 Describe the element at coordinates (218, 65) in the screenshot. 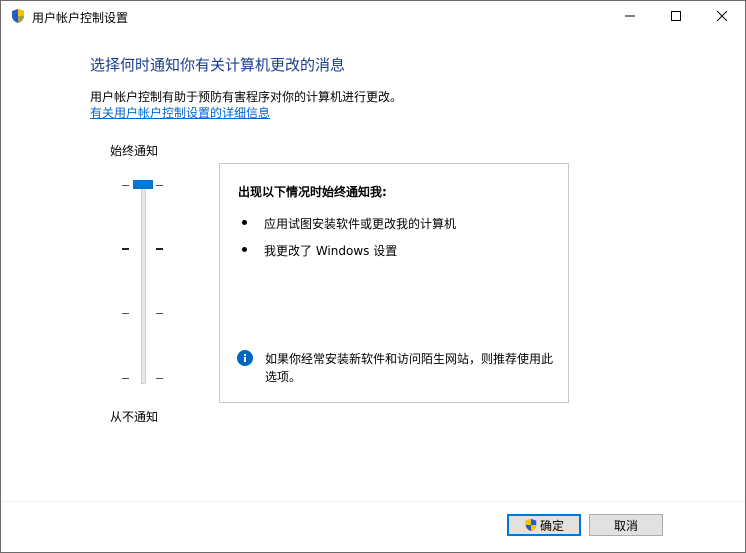

I see `page-heading: 选择何时通知你有关计算机更改的消息` at that location.